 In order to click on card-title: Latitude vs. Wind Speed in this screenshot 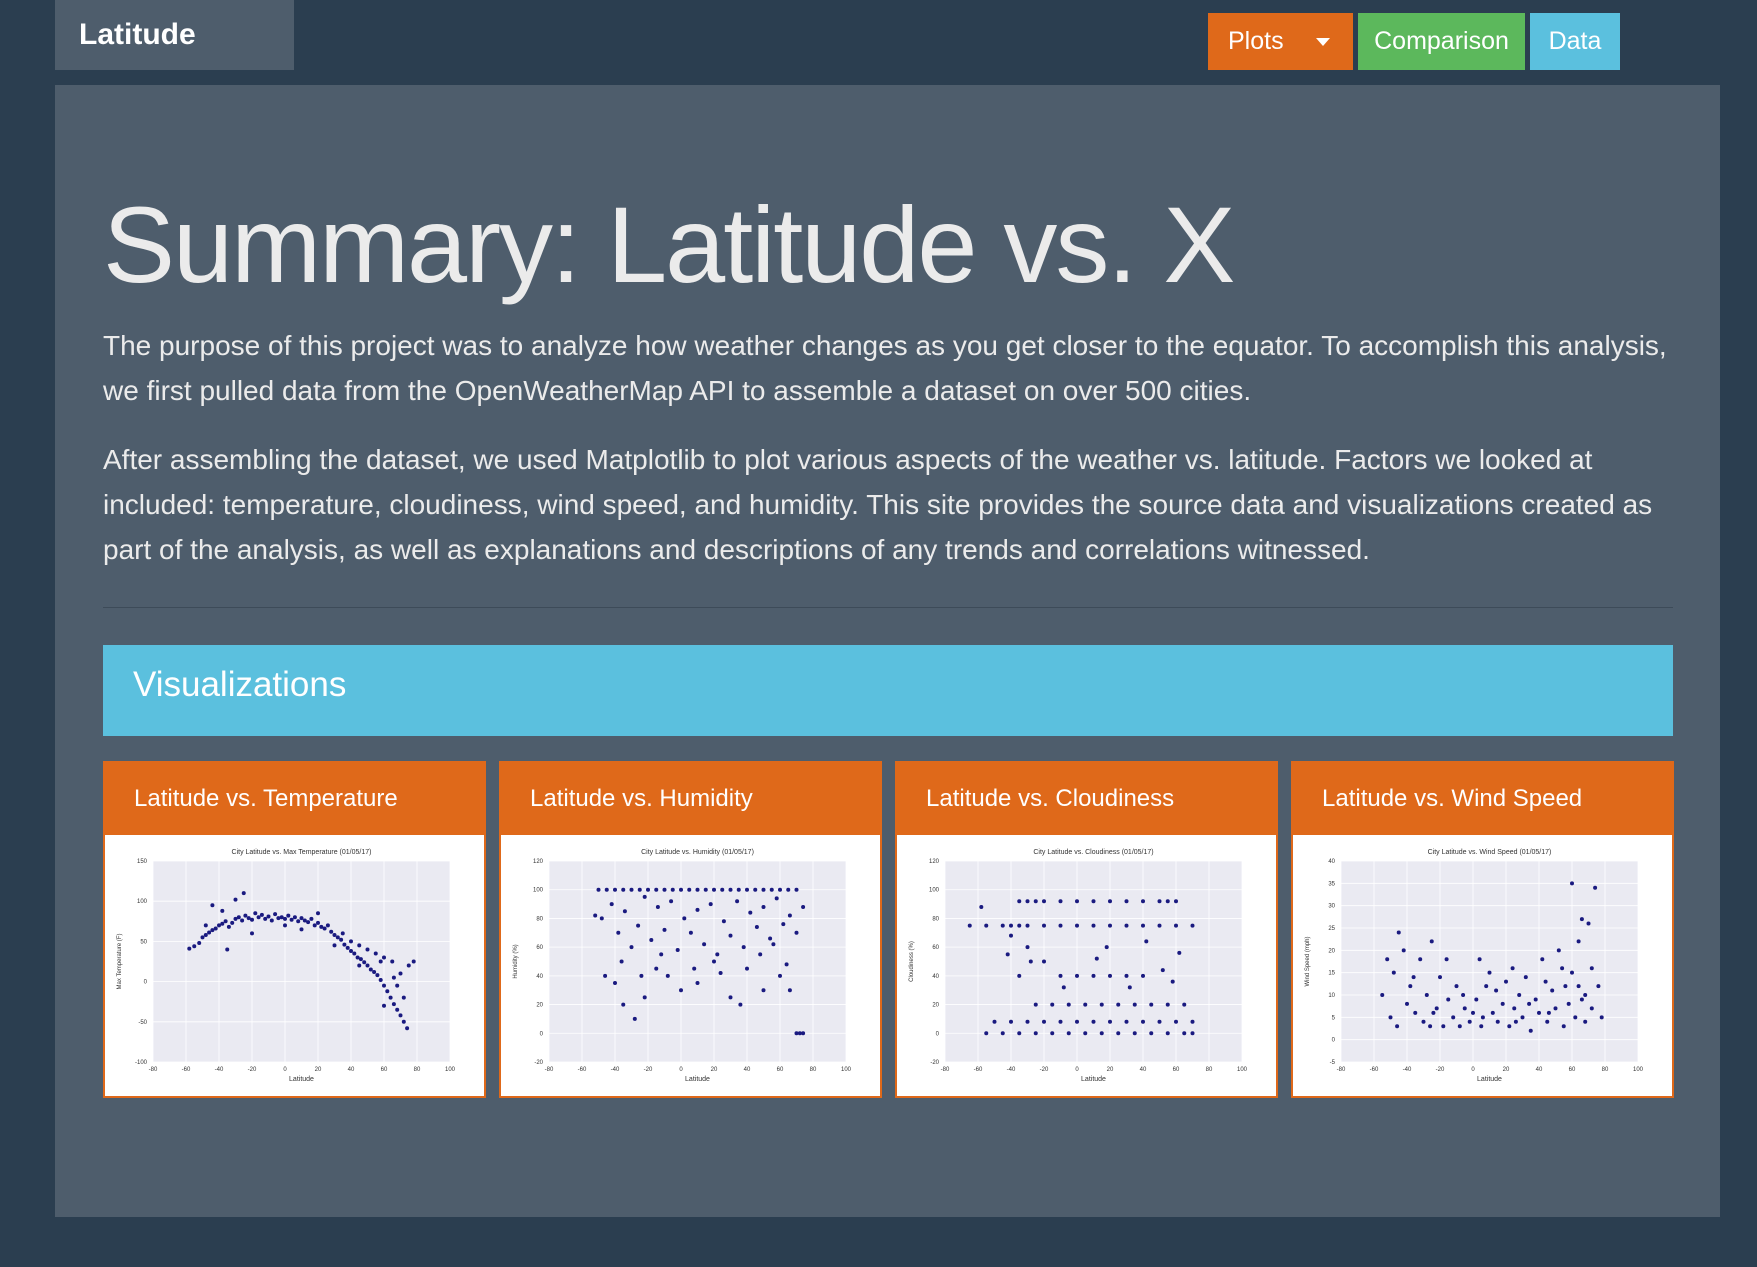, I will do `click(1482, 799)`.